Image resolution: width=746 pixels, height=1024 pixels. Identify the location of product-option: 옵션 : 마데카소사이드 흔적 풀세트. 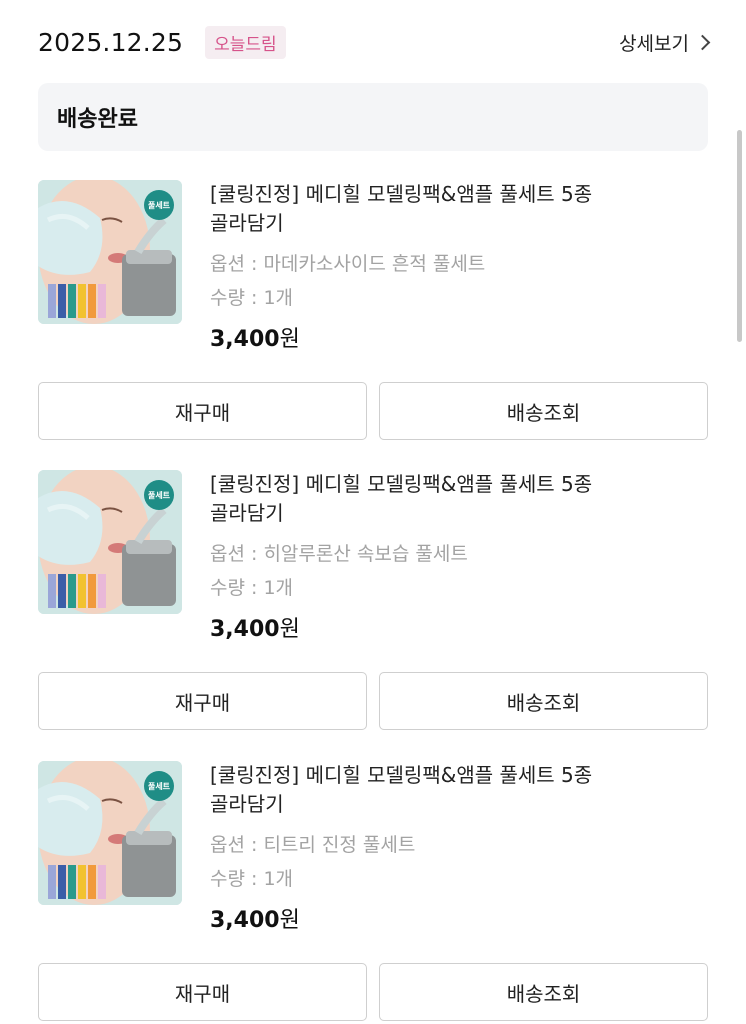
(348, 264).